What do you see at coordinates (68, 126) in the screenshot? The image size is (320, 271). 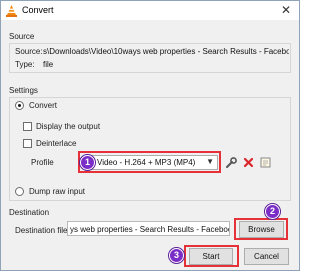 I see `display-output-label: Display the output` at bounding box center [68, 126].